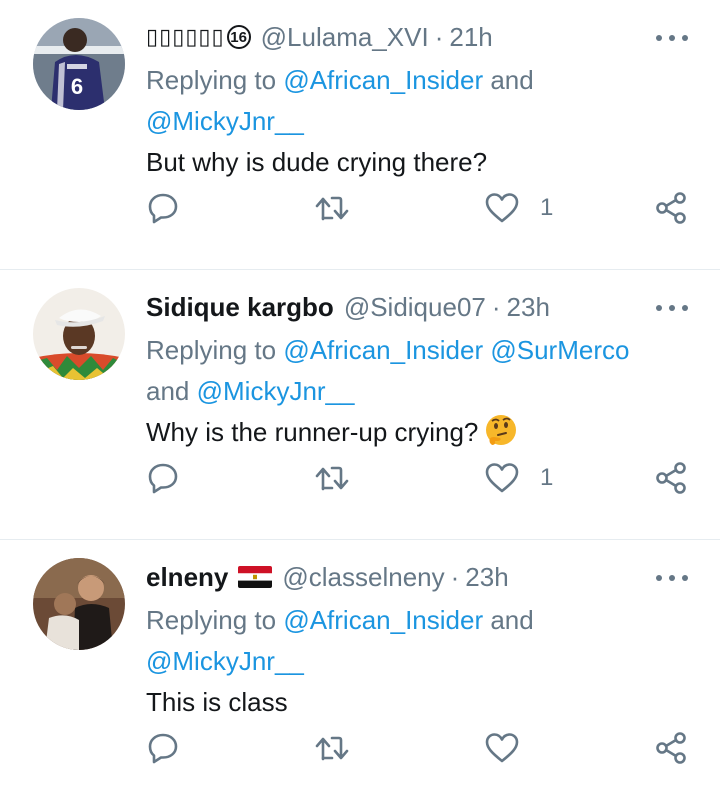  What do you see at coordinates (415, 307) in the screenshot?
I see `user-handle: @Sidique07` at bounding box center [415, 307].